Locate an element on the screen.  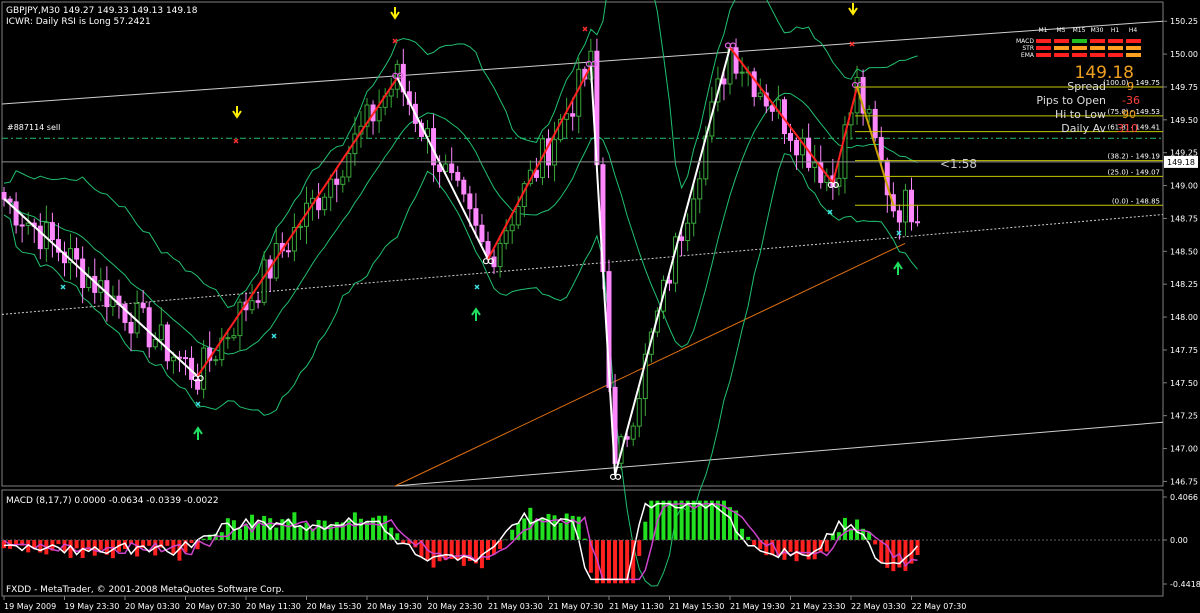
time-tick-label: 20 May 03:30 is located at coordinates (152, 606).